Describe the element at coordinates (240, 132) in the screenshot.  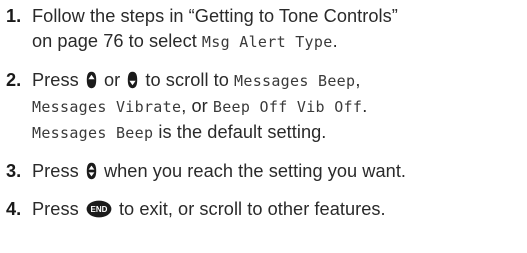
I see `step-text: is the default setting.` at that location.